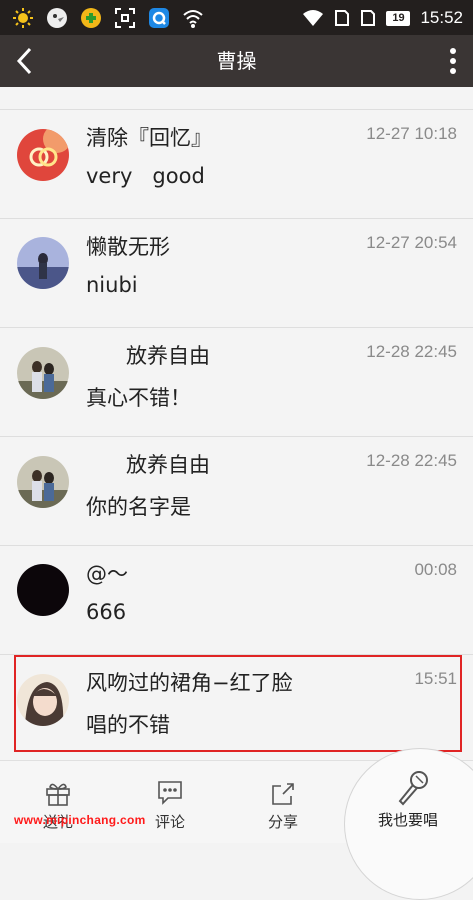 Image resolution: width=473 pixels, height=900 pixels. What do you see at coordinates (170, 793) in the screenshot?
I see `comment-icon` at bounding box center [170, 793].